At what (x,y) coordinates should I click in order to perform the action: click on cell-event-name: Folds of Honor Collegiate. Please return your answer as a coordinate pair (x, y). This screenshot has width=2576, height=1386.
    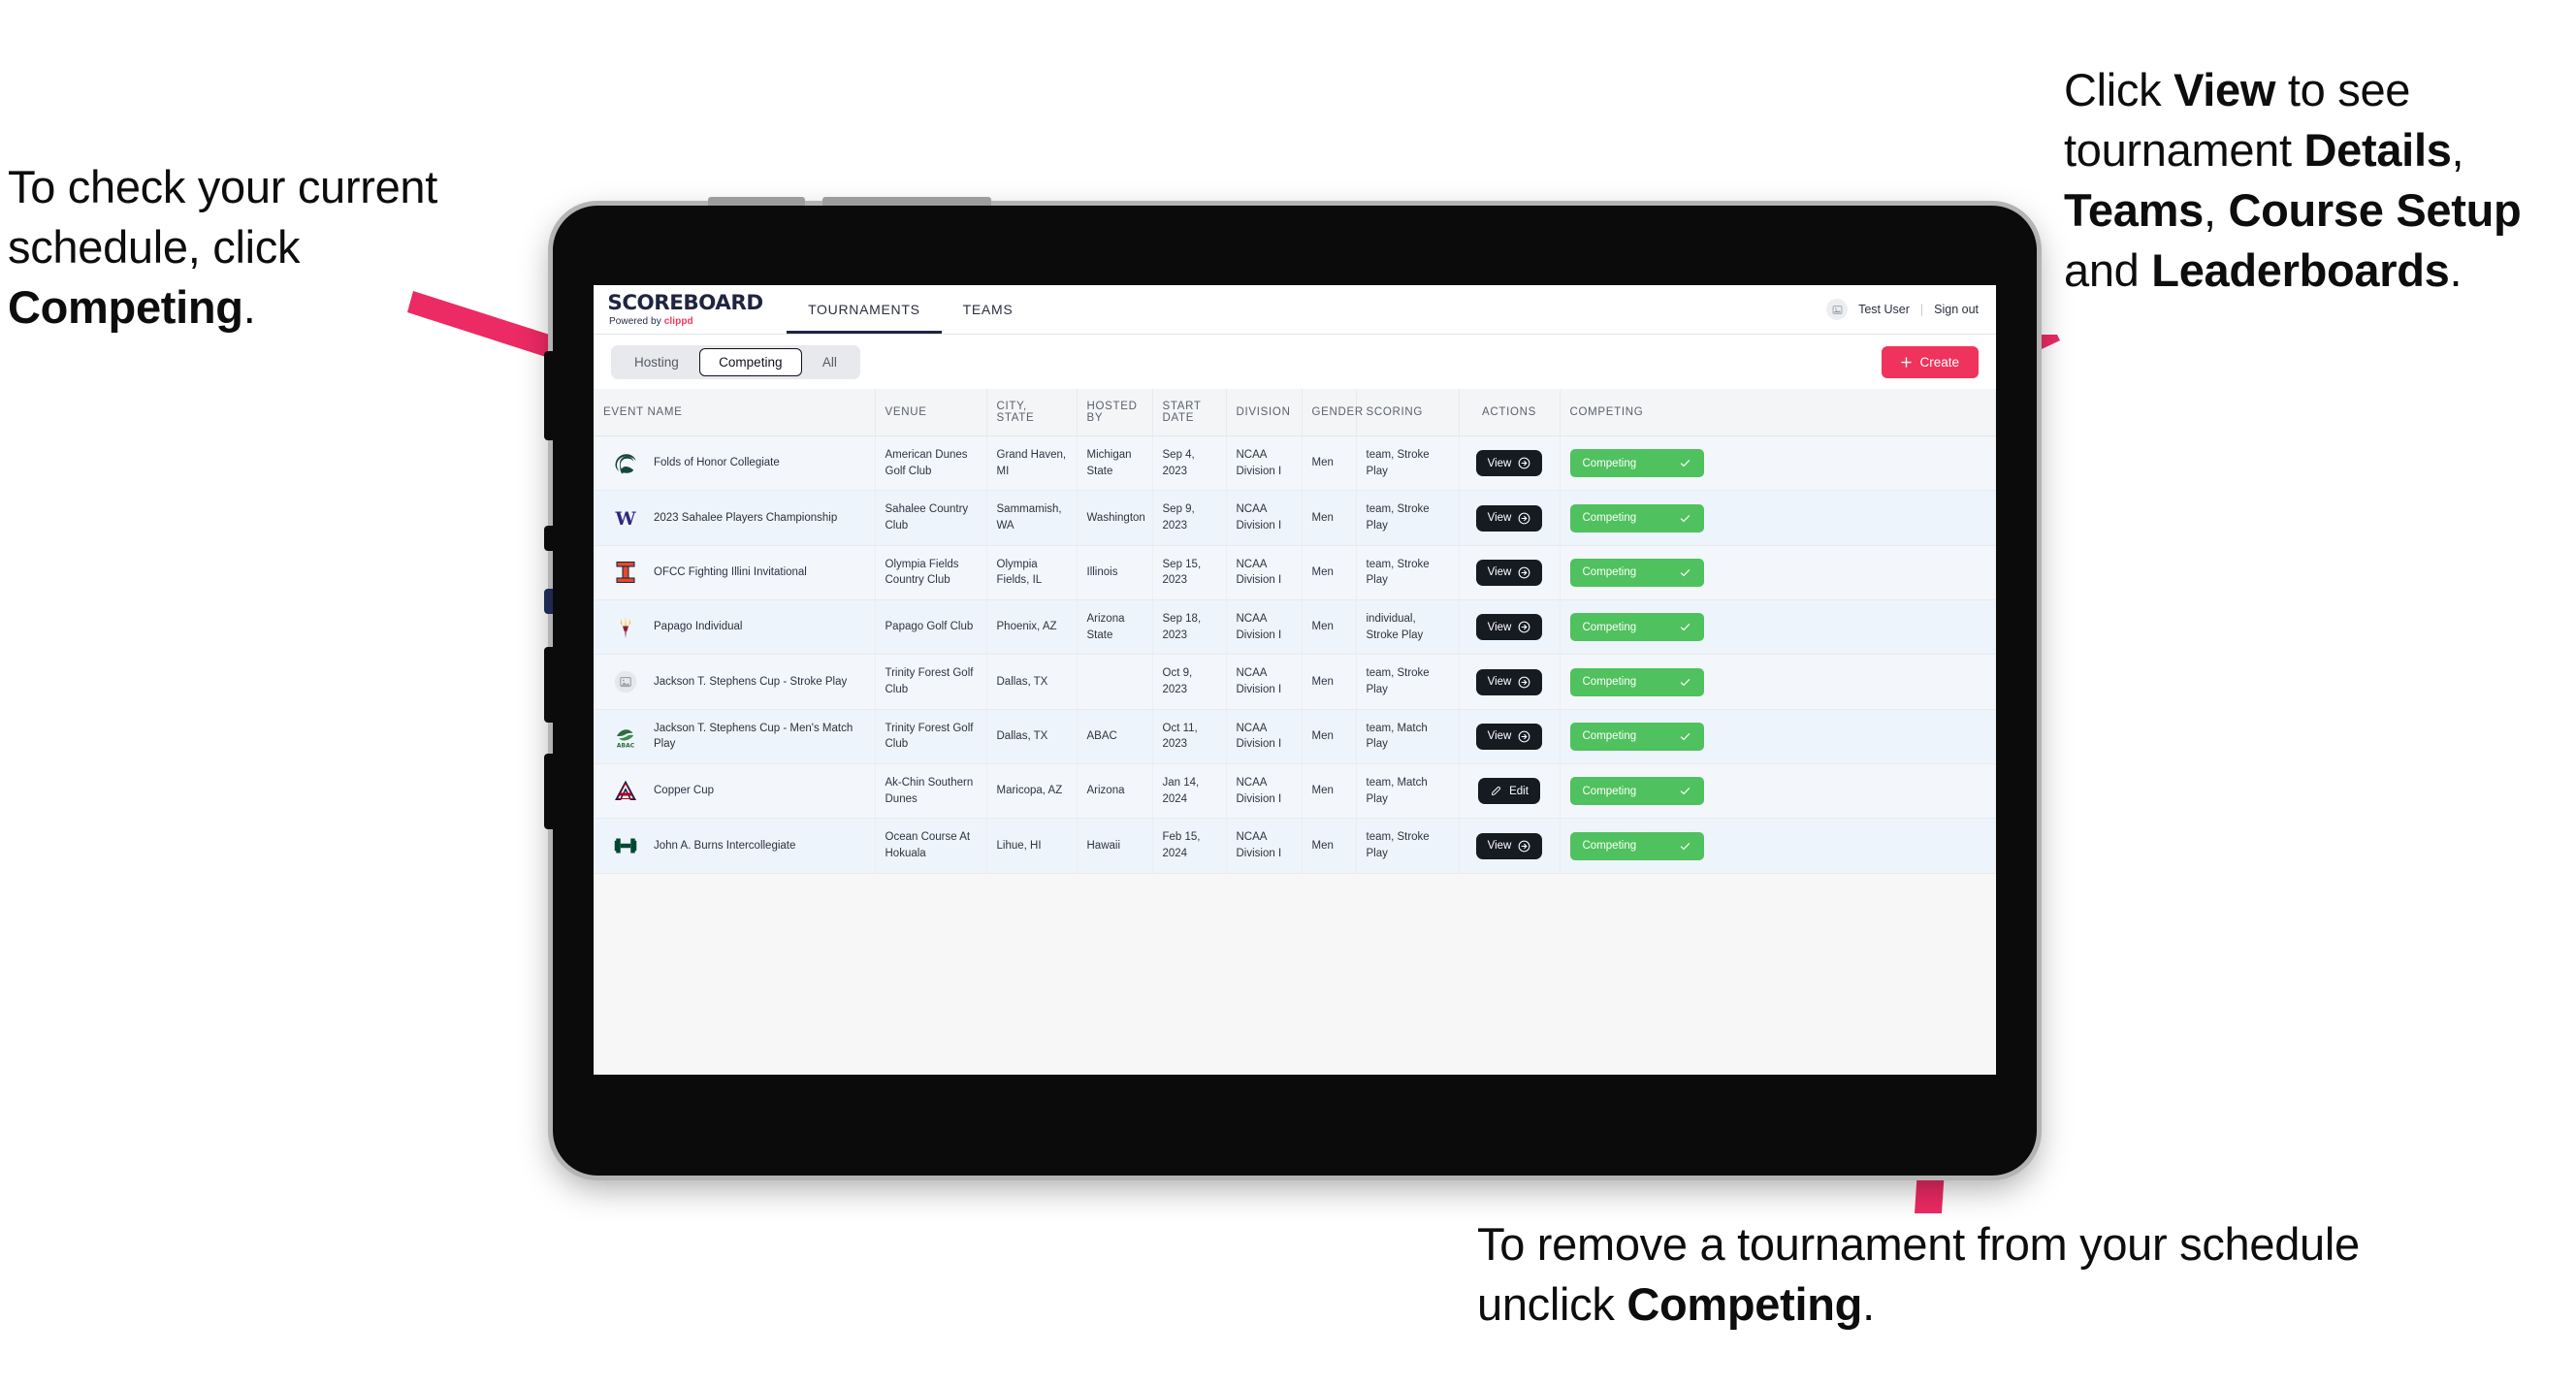
    Looking at the image, I should click on (735, 463).